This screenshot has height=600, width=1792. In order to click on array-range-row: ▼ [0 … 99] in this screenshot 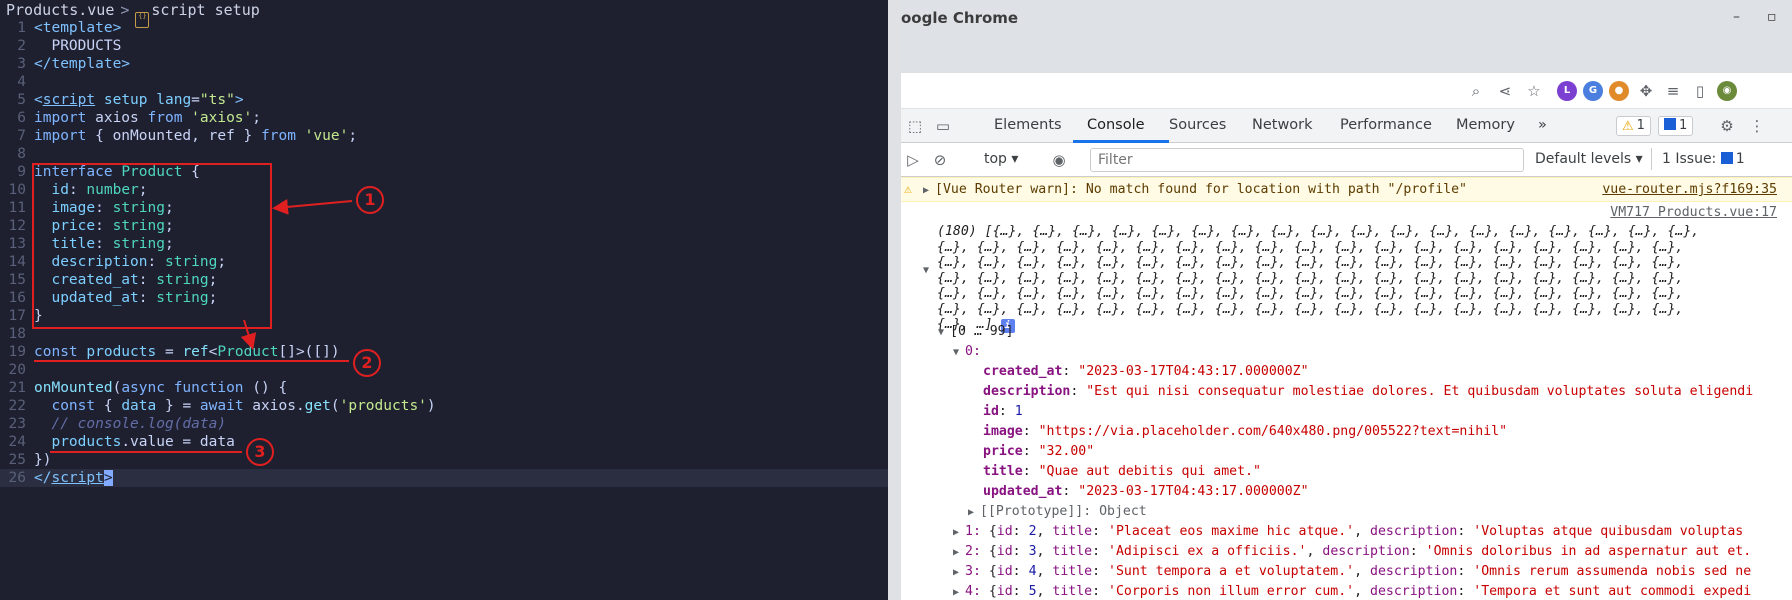, I will do `click(976, 331)`.